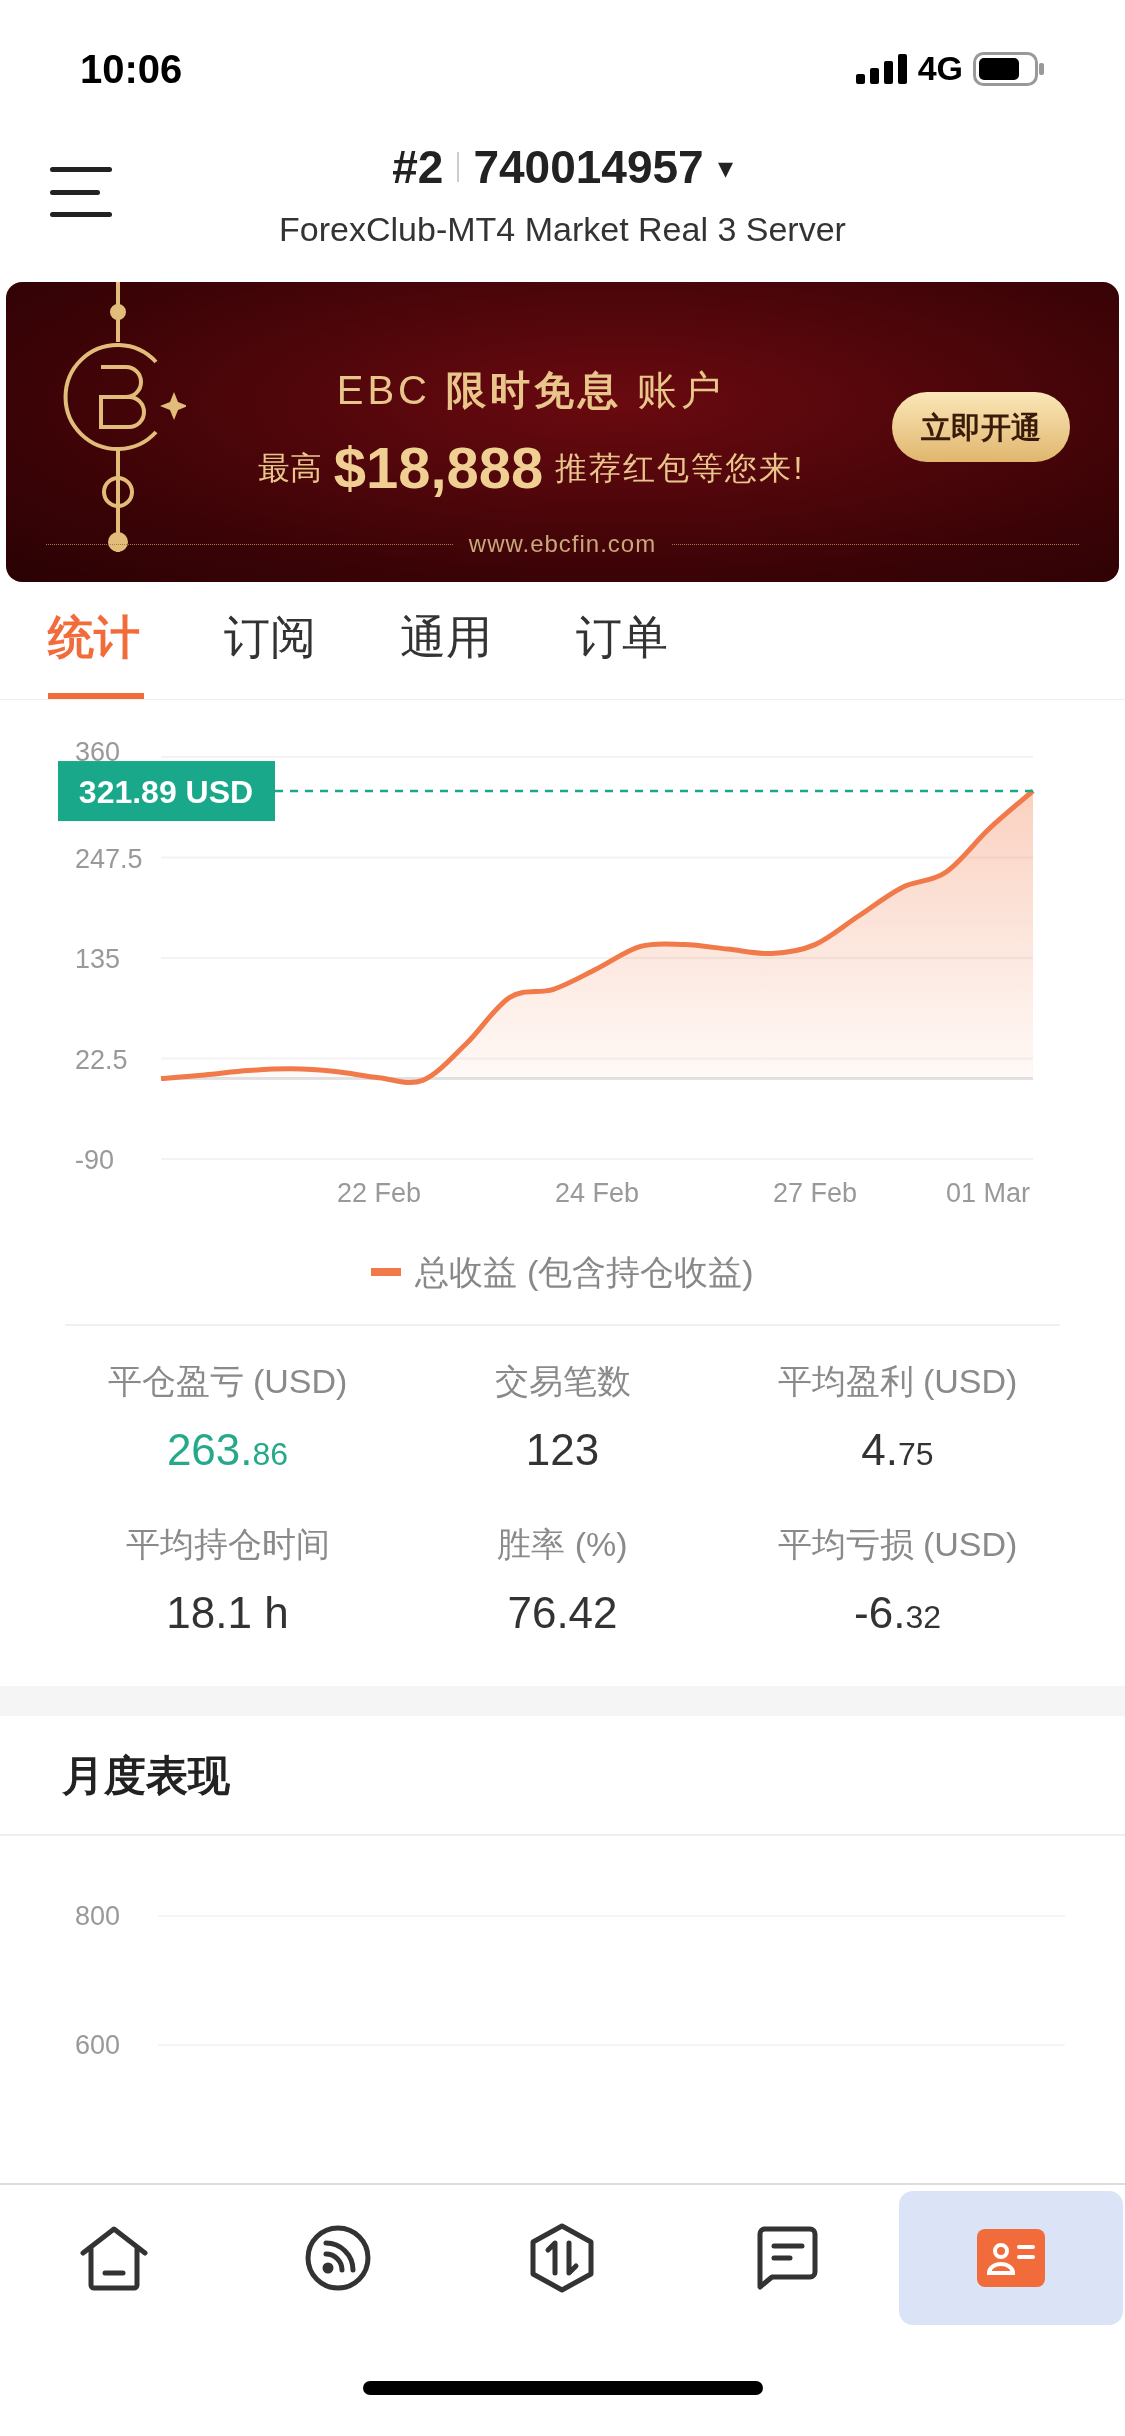  Describe the element at coordinates (379, 1193) in the screenshot. I see `axis-label: 22 Feb` at that location.